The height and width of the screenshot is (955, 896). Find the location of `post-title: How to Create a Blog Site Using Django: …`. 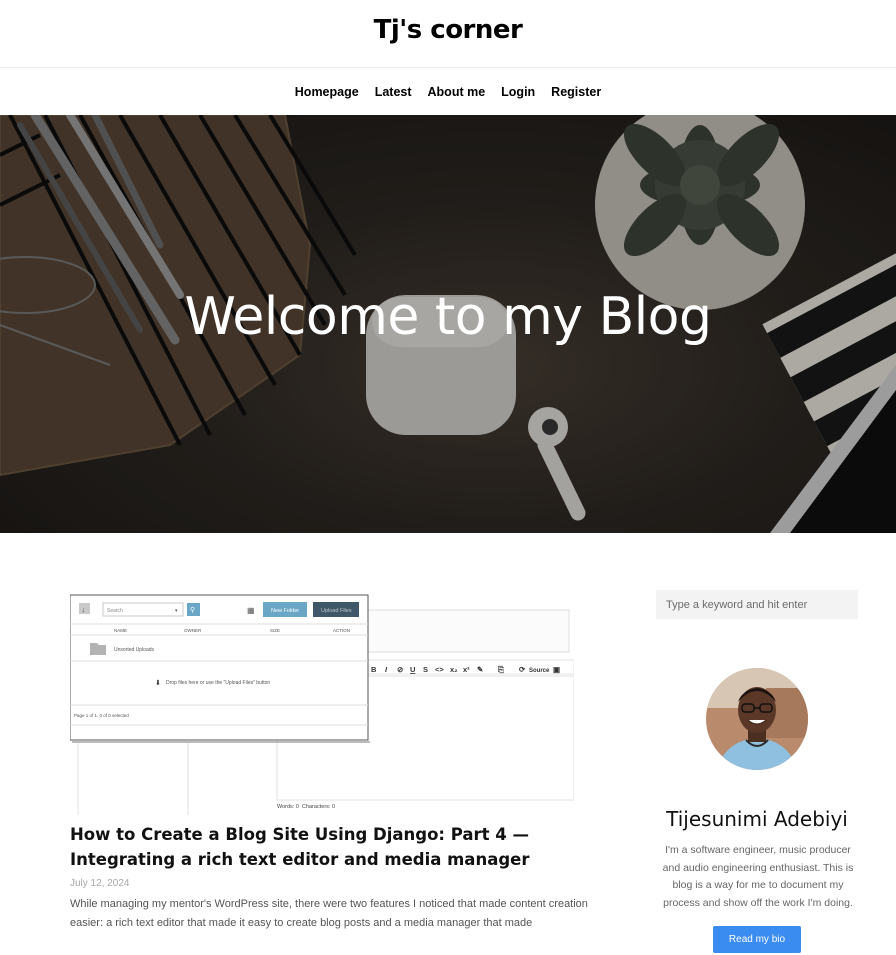

post-title: How to Create a Blog Site Using Django: … is located at coordinates (325, 847).